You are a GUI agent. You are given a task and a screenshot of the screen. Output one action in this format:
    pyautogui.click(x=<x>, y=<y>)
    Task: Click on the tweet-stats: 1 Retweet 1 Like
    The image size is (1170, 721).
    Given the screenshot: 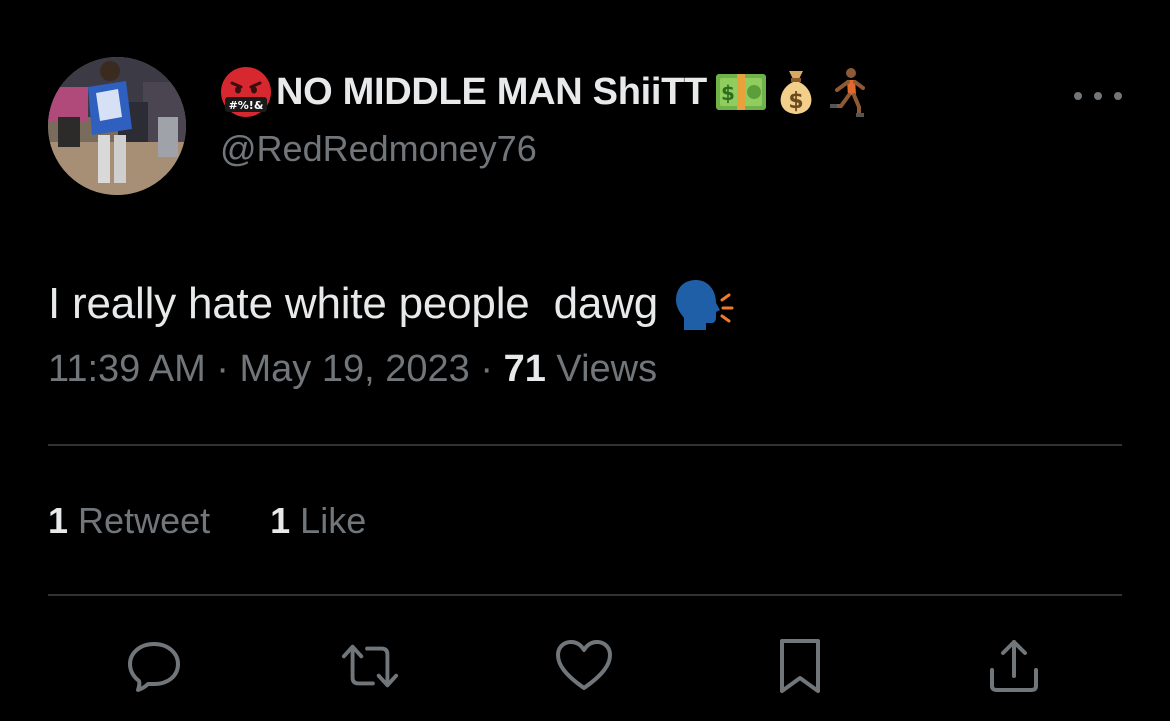 What is the action you would take?
    pyautogui.click(x=237, y=521)
    